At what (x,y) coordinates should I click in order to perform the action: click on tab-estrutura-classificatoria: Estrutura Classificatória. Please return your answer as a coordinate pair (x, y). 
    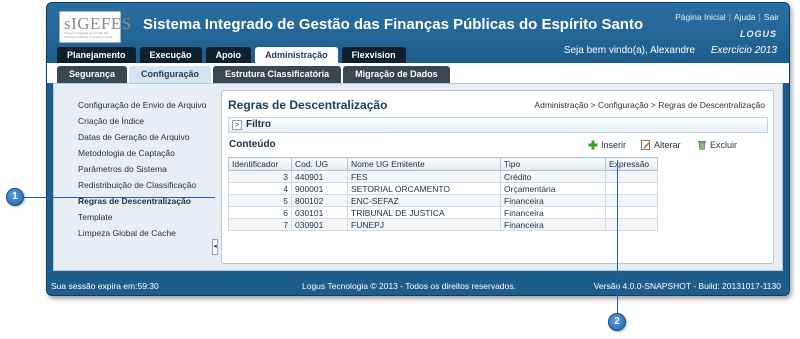
    Looking at the image, I should click on (277, 74).